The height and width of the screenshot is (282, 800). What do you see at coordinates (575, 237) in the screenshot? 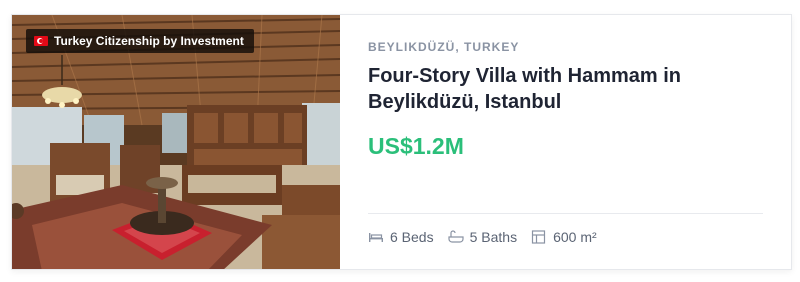
I see `area-label: 600 m²` at bounding box center [575, 237].